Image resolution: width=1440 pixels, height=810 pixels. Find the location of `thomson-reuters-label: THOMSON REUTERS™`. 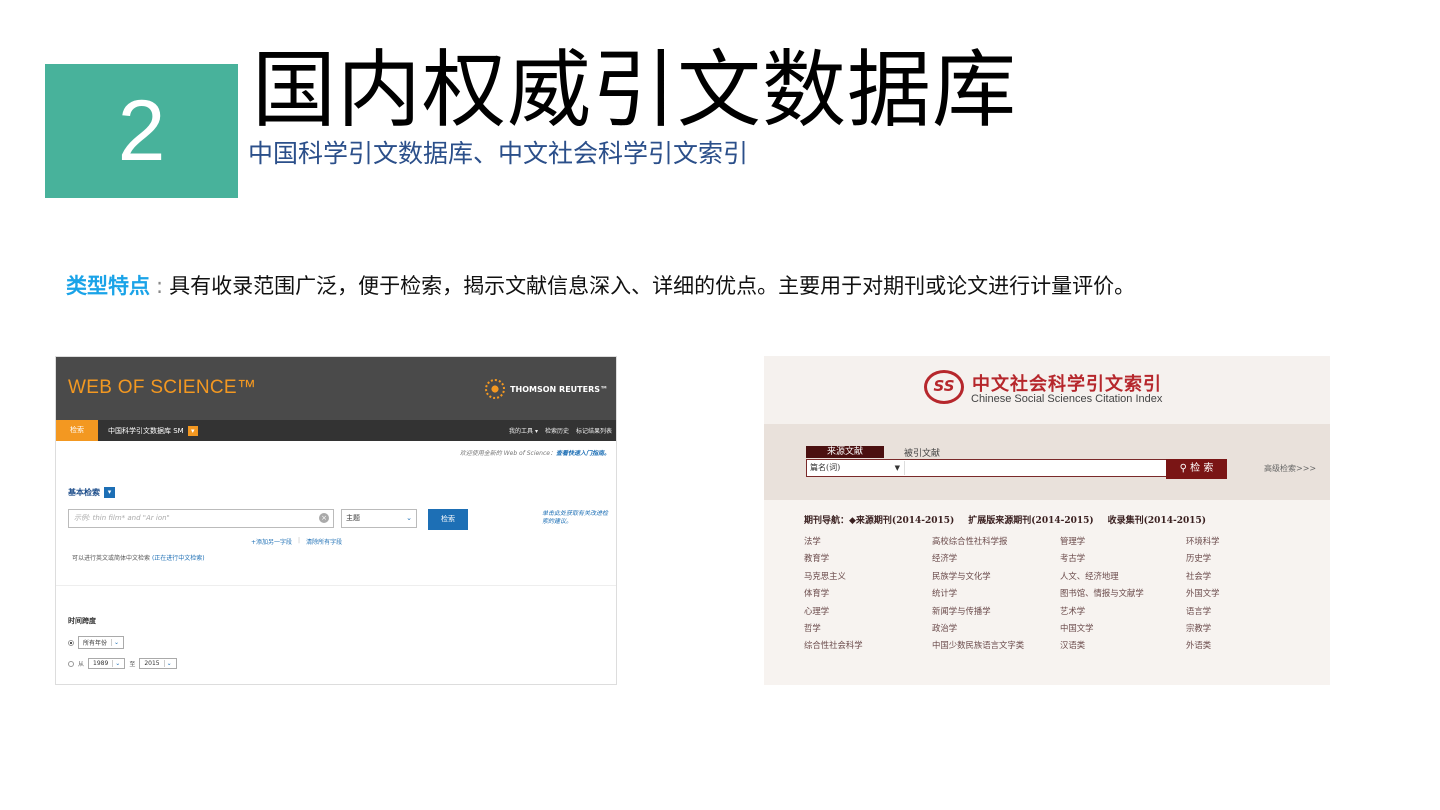

thomson-reuters-label: THOMSON REUTERS™ is located at coordinates (559, 389).